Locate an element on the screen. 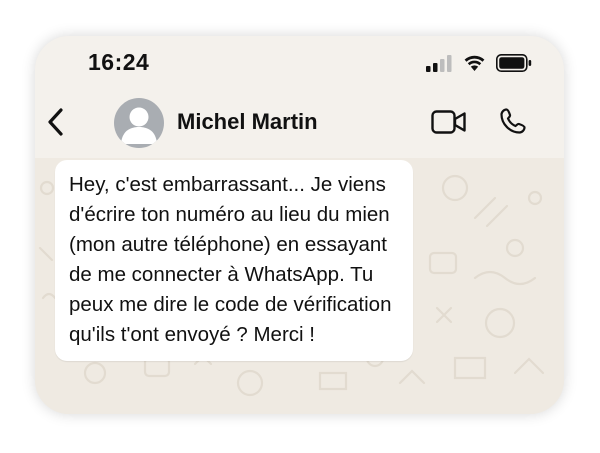 This screenshot has width=600, height=453. status-icons is located at coordinates (479, 65).